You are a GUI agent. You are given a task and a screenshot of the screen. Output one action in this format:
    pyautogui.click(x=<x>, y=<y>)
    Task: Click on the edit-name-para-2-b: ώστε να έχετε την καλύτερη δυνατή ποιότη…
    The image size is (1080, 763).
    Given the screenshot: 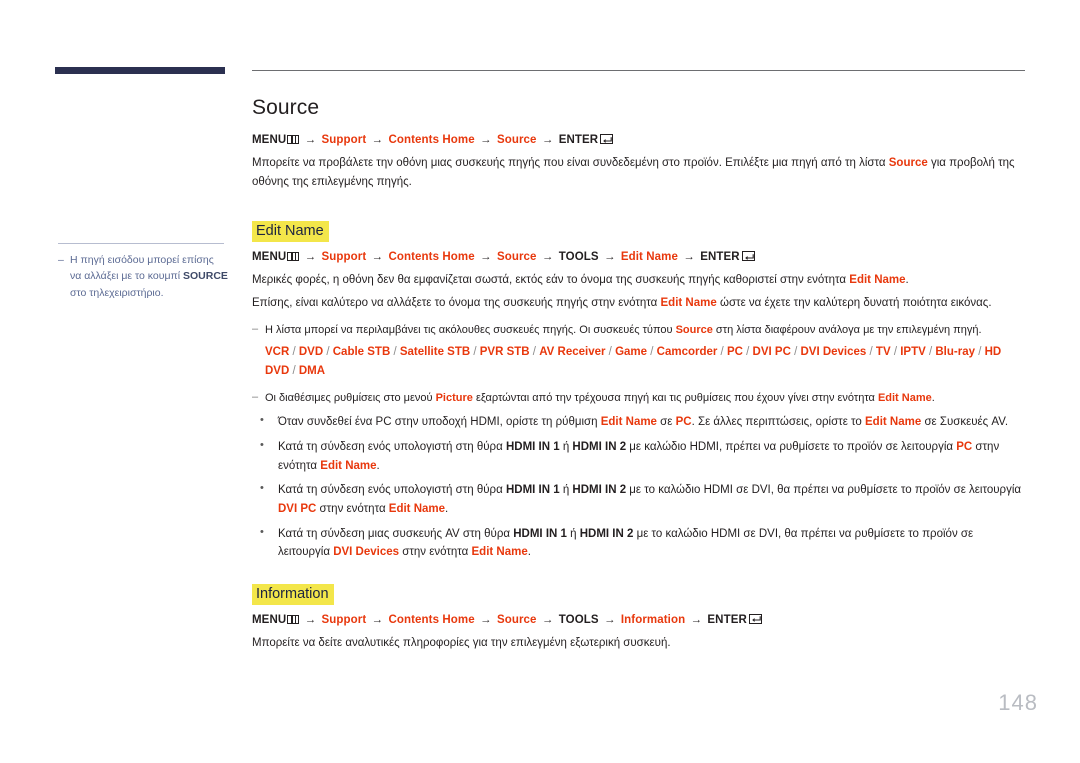 What is the action you would take?
    pyautogui.click(x=854, y=302)
    